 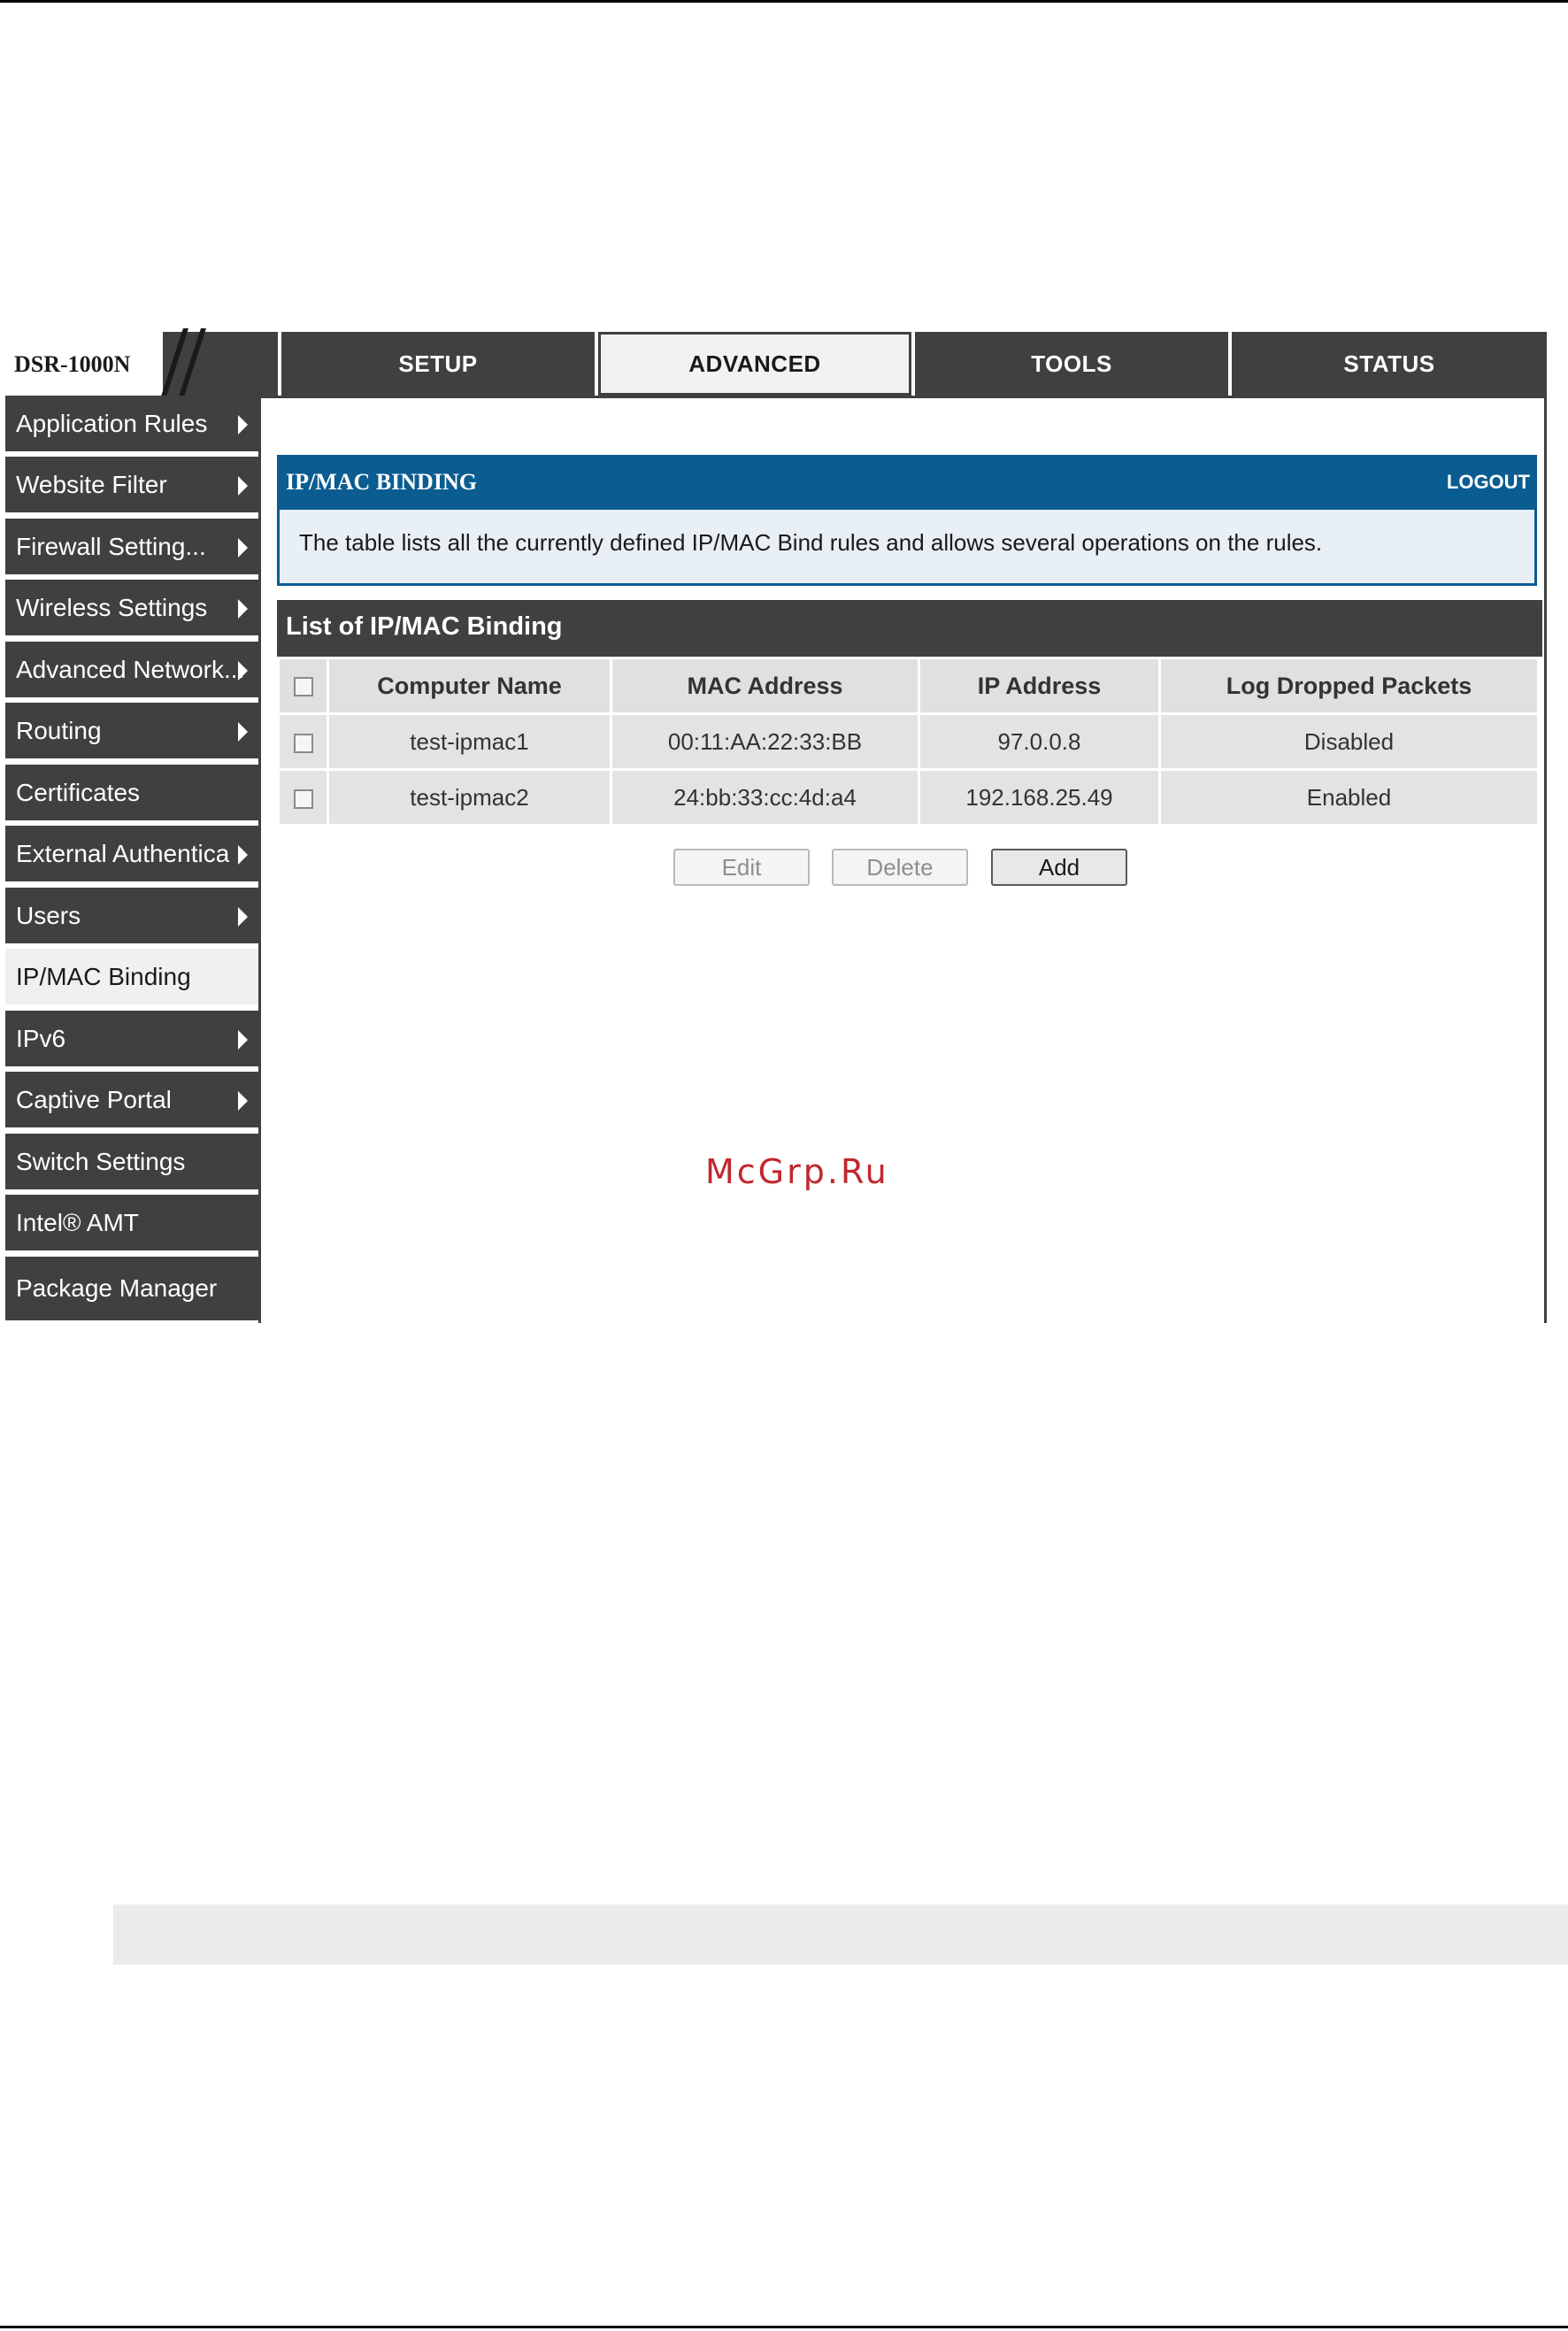 I want to click on column-header: IP Address, so click(x=1039, y=686).